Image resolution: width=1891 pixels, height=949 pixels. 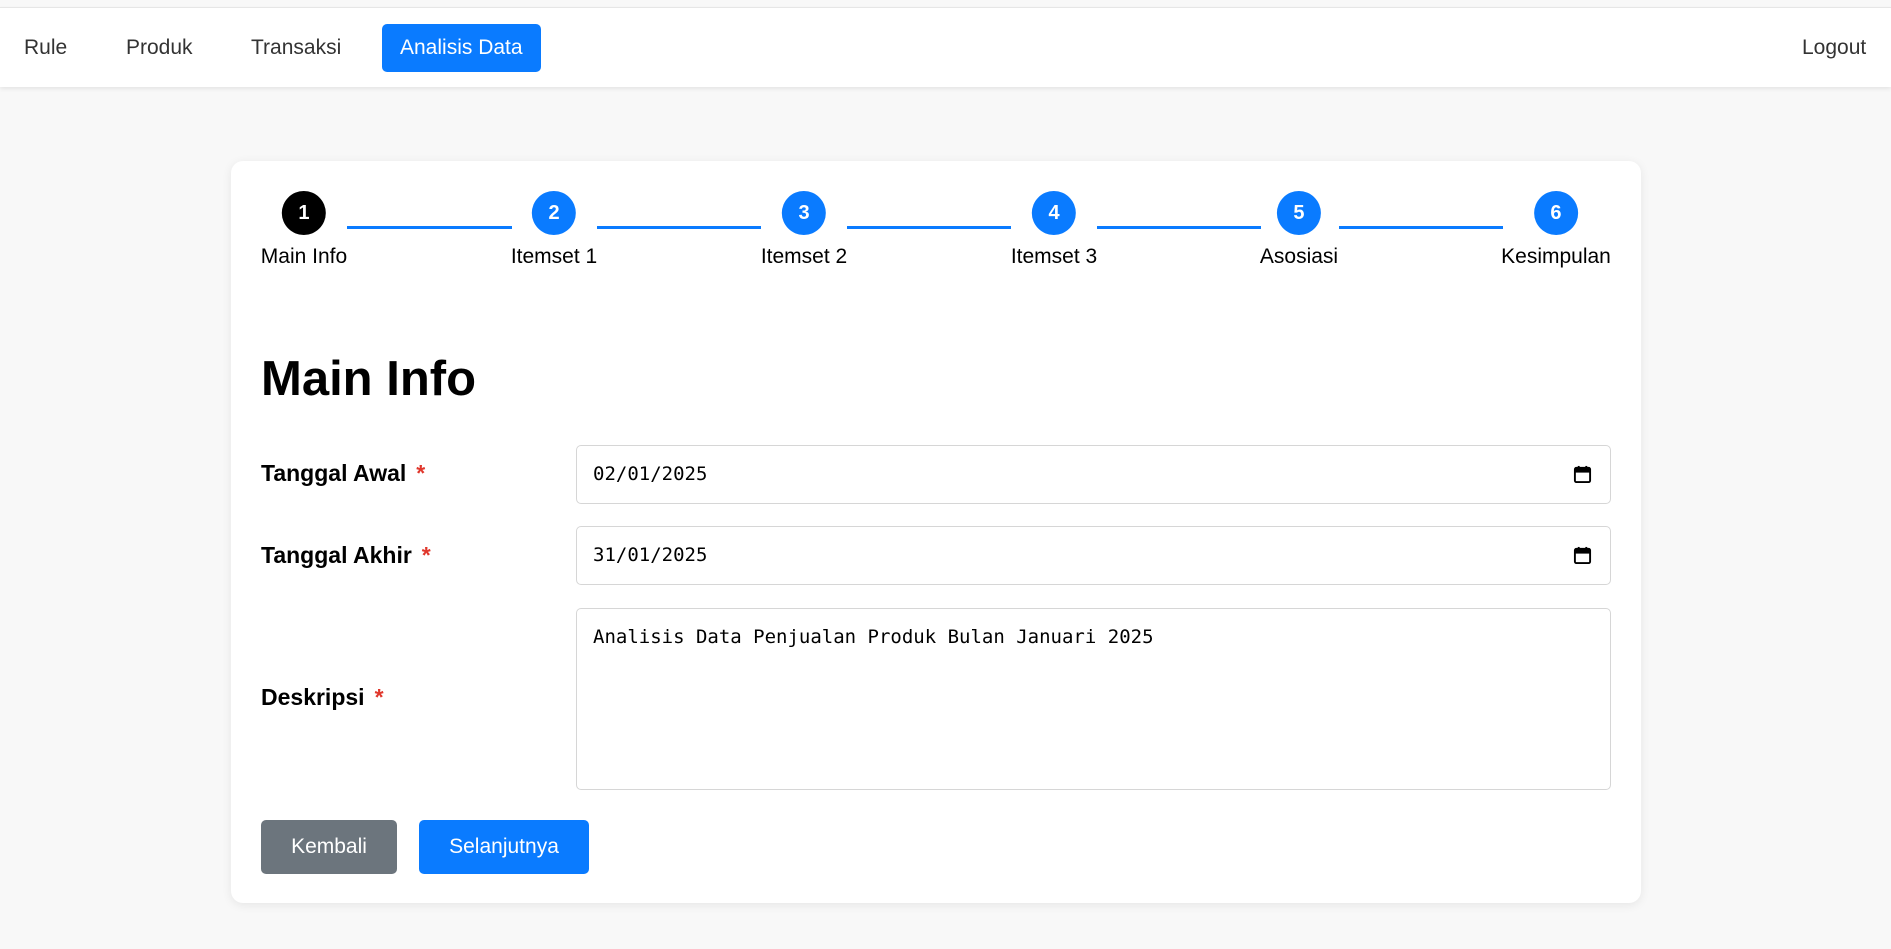 What do you see at coordinates (313, 697) in the screenshot?
I see `deskripsi-label-text: Deskripsi` at bounding box center [313, 697].